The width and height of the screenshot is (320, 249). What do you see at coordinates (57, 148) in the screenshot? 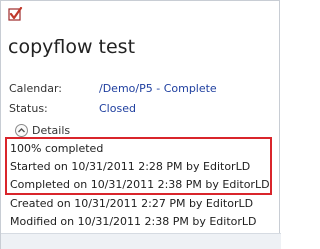
I see `completion-text: 100% completed` at bounding box center [57, 148].